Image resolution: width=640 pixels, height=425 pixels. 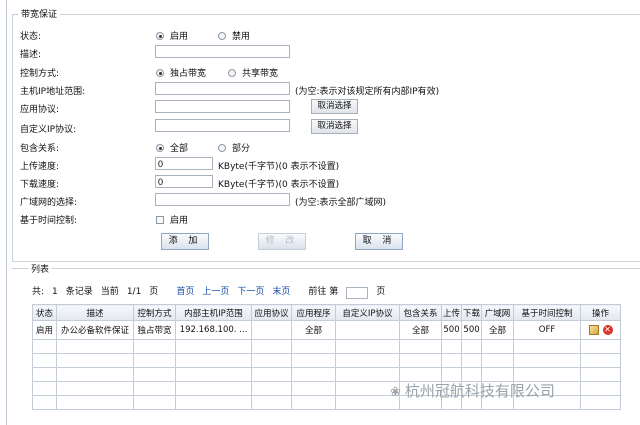 I want to click on pager-goto-label: 前往 第, so click(x=323, y=292).